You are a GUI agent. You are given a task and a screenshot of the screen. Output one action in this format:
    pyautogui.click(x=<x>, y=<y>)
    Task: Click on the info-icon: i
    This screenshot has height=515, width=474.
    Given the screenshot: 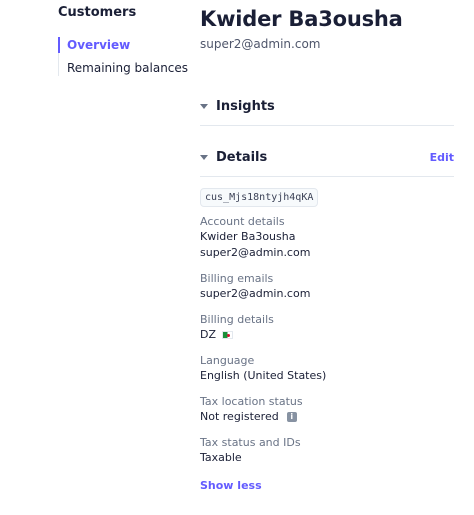 What is the action you would take?
    pyautogui.click(x=291, y=417)
    